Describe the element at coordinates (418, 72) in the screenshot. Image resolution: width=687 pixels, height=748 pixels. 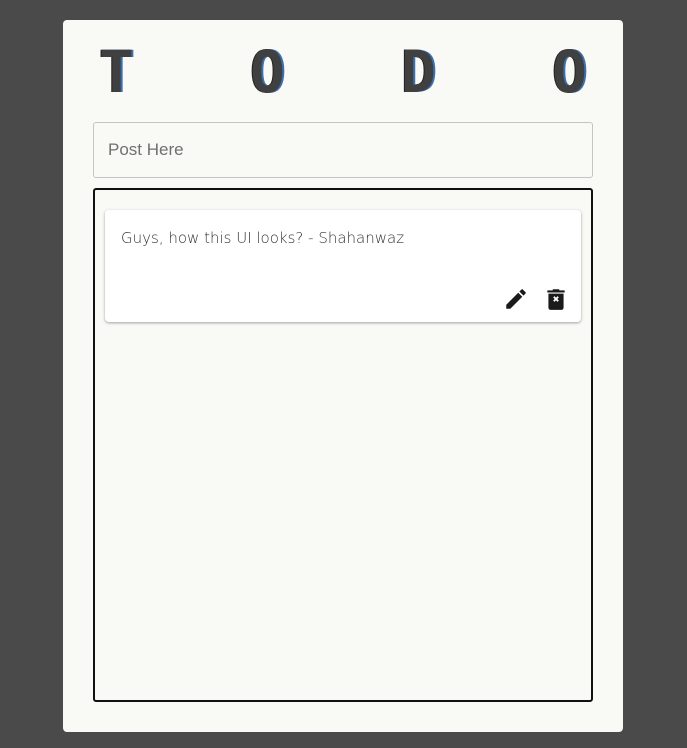
I see `title-letter-d: D` at that location.